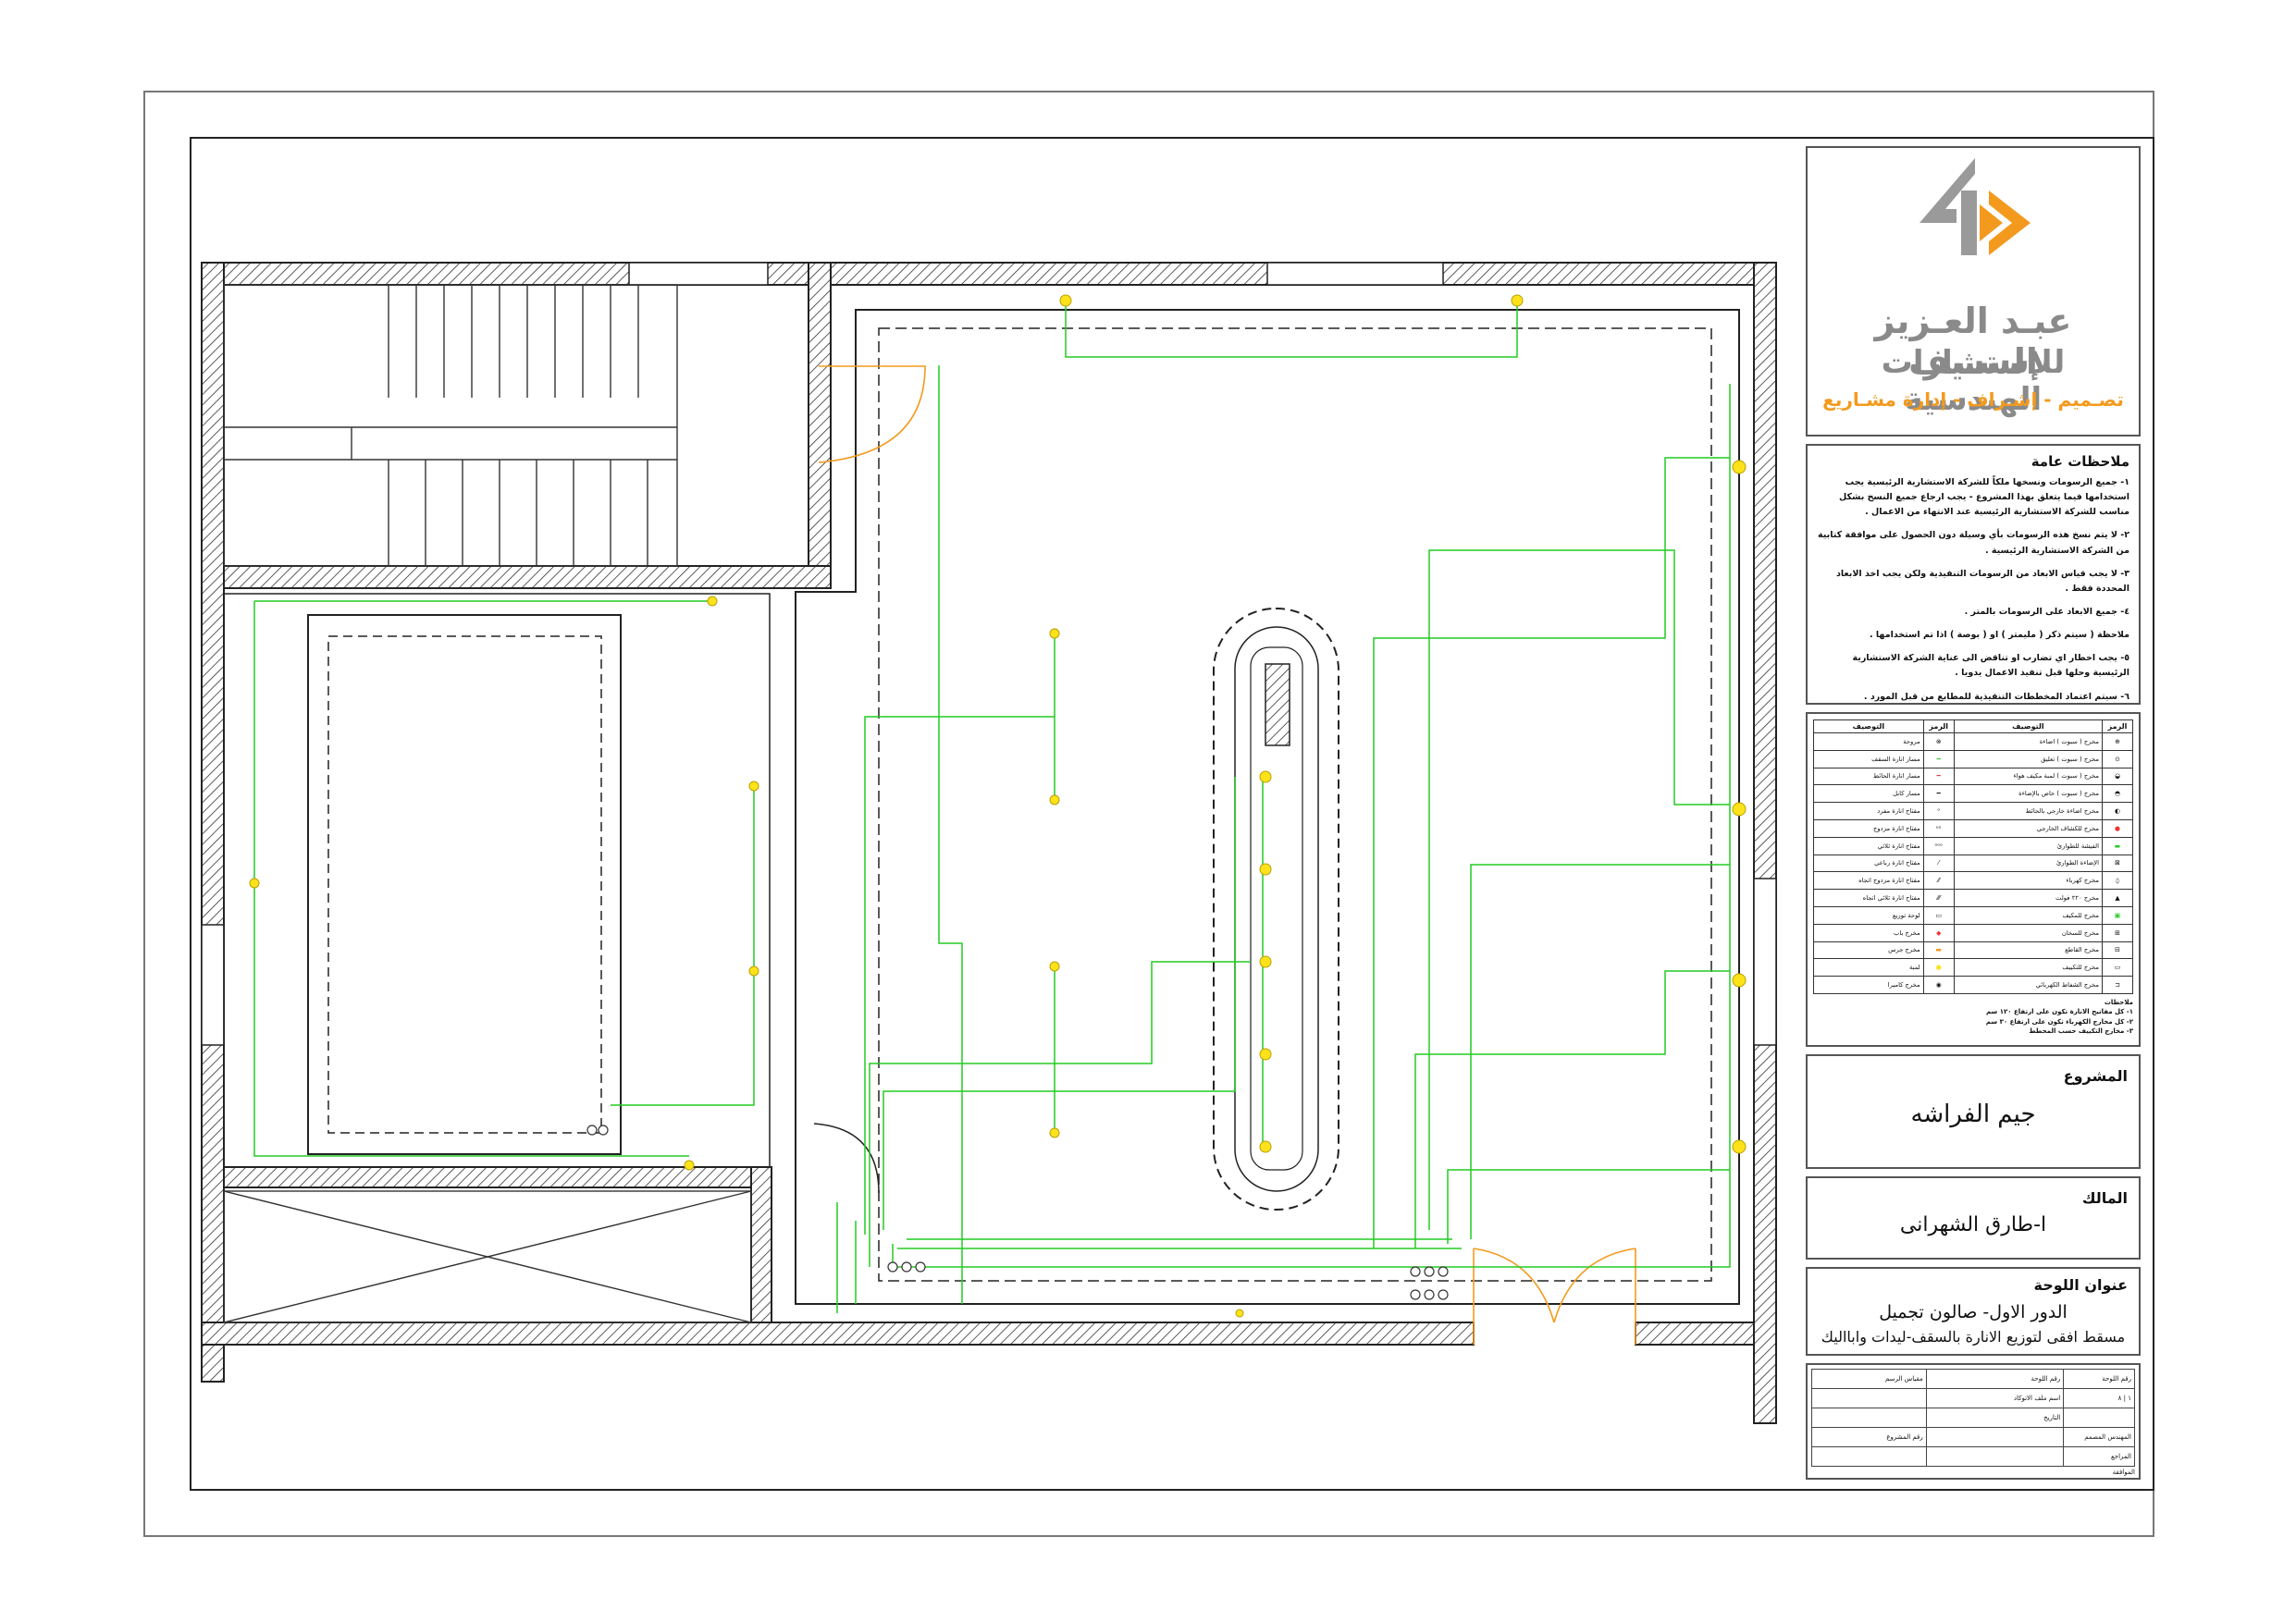 This screenshot has width=2296, height=1623. I want to click on sheet-title-line1: الدور الاول- صالون تجميل, so click(1973, 1312).